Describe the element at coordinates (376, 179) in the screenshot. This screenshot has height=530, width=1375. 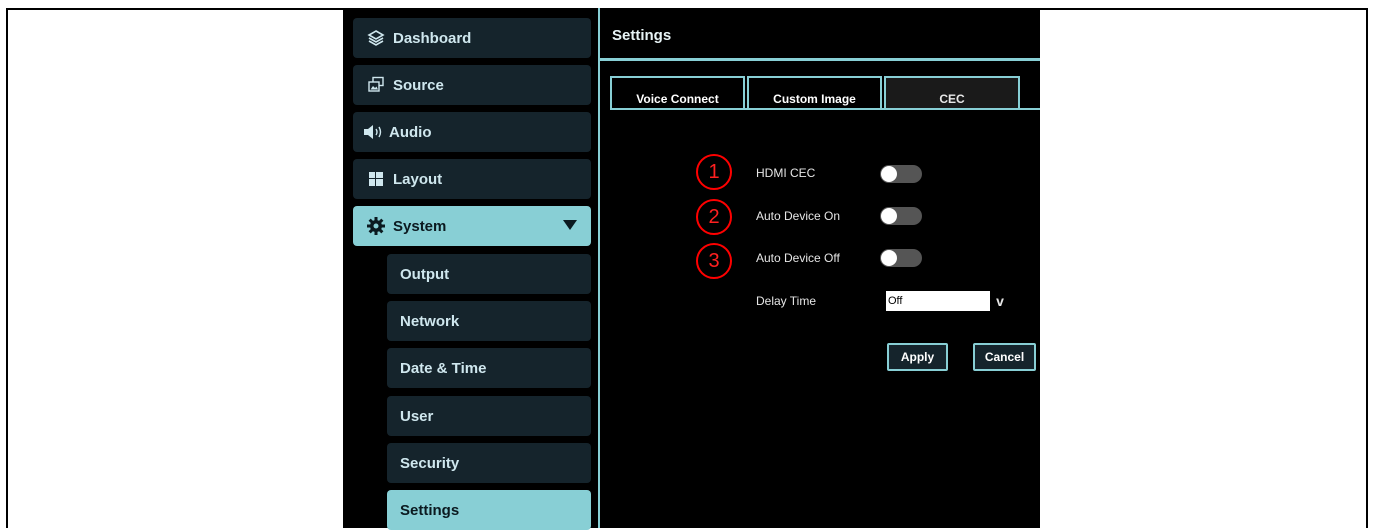
I see `layout-icon` at that location.